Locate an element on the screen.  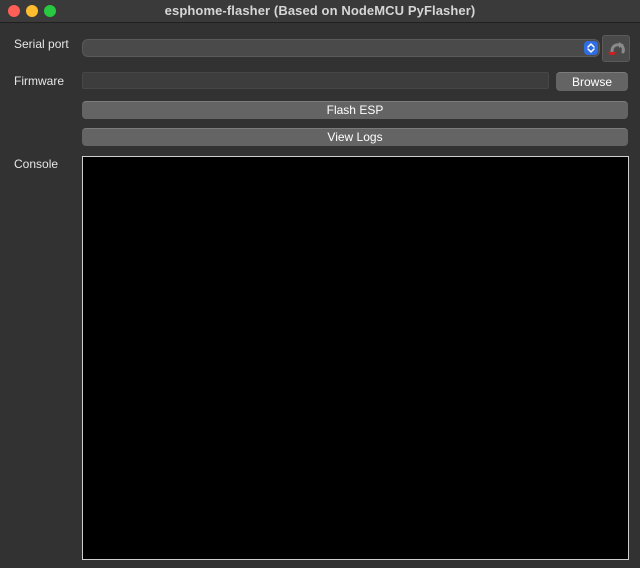
console-label: Console is located at coordinates (36, 164).